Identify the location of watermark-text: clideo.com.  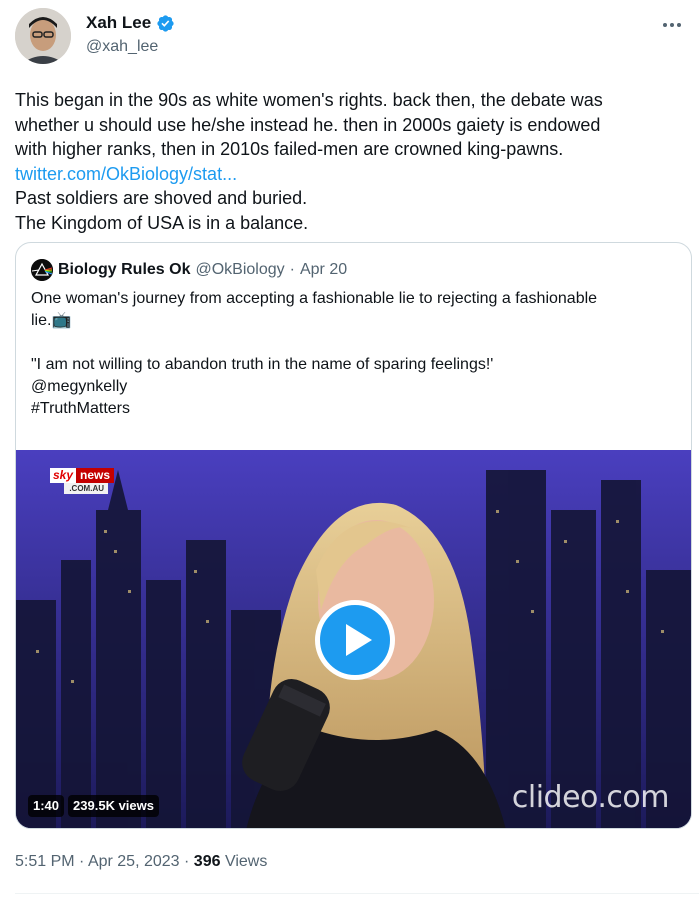
(590, 797).